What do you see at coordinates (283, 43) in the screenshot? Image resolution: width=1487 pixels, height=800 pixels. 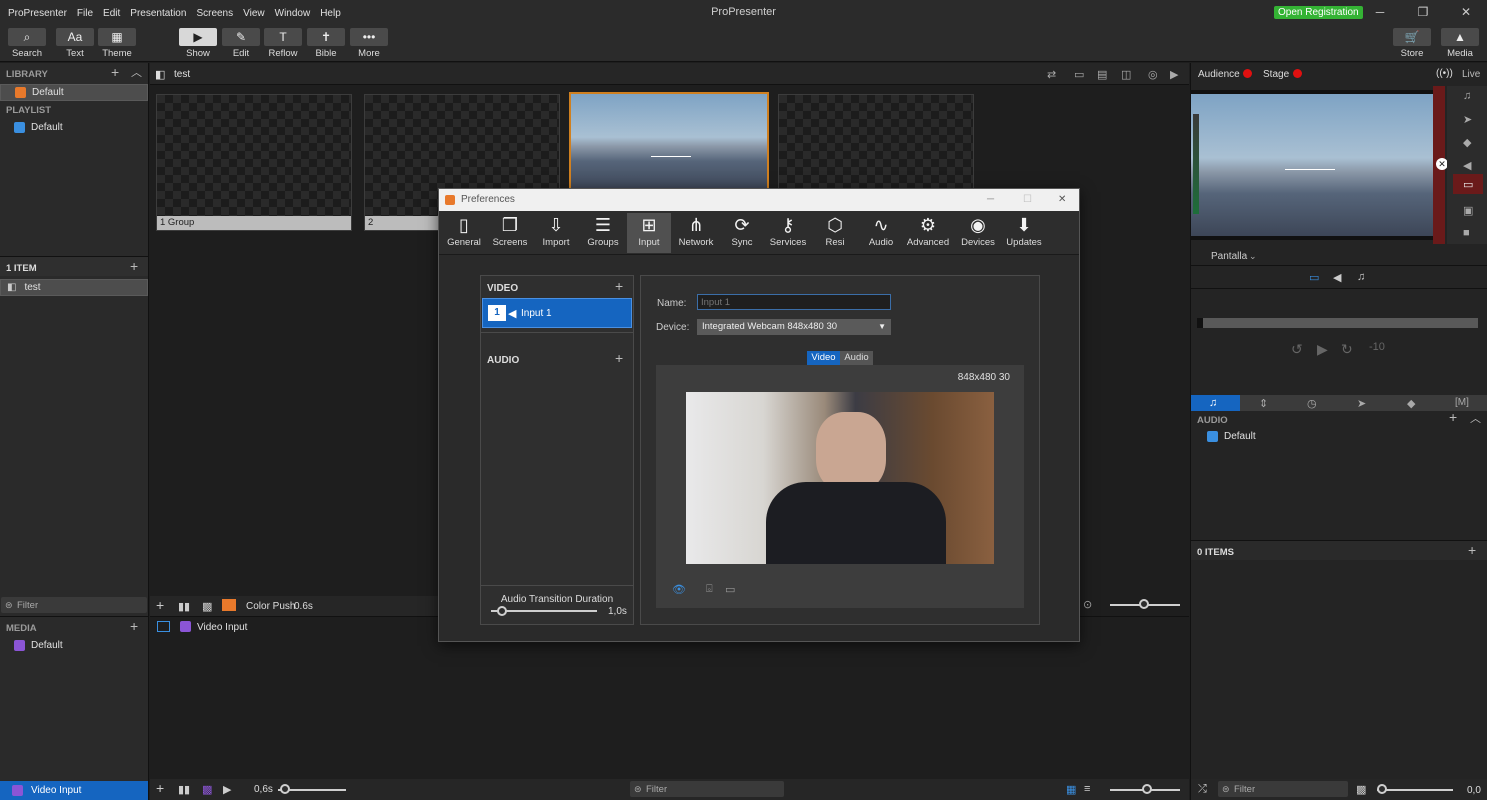 I see `reflow-button: T Reflow` at bounding box center [283, 43].